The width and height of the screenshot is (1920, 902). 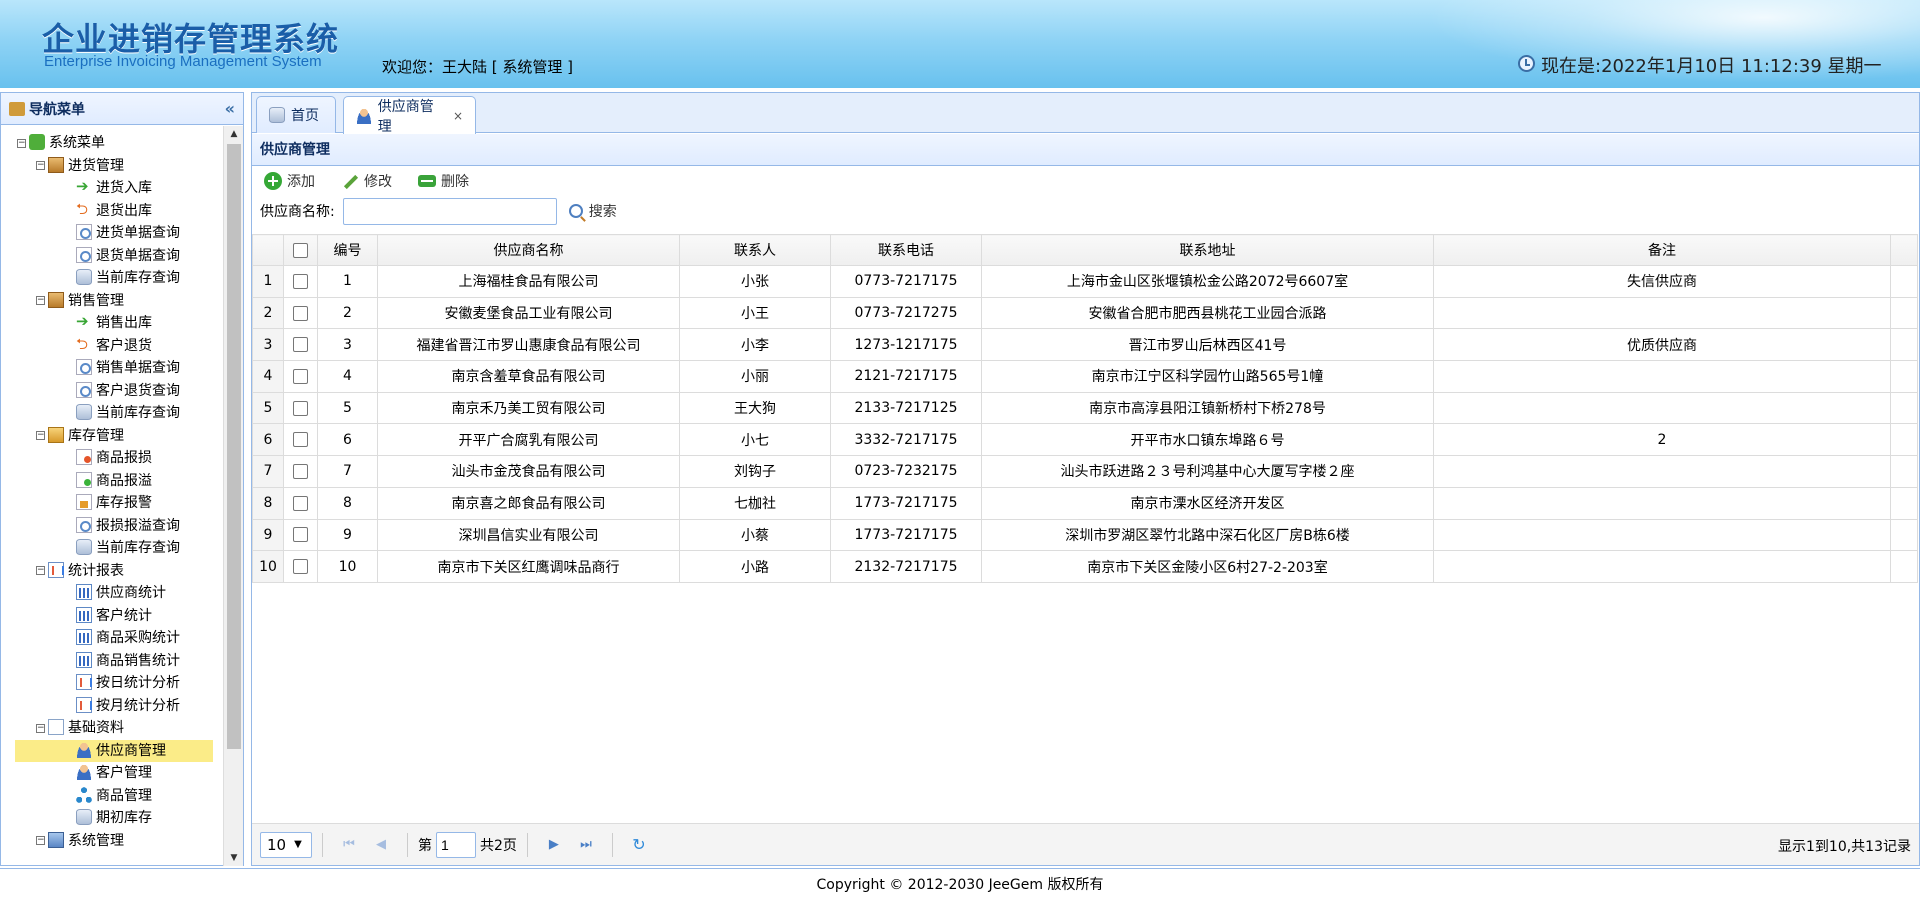 What do you see at coordinates (1844, 847) in the screenshot?
I see `pager-info: 显示1到10,共13记录` at bounding box center [1844, 847].